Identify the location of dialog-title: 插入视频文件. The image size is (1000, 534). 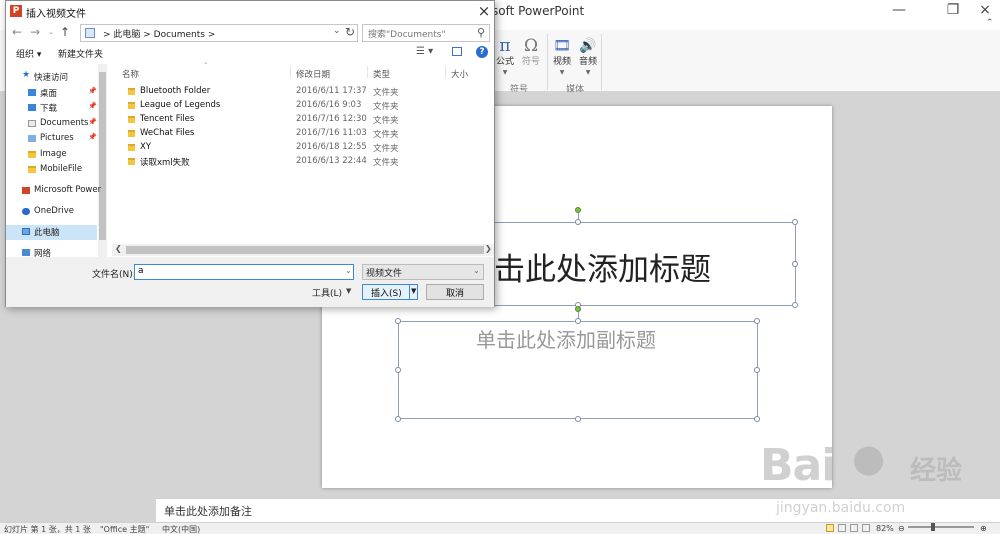
(56, 14).